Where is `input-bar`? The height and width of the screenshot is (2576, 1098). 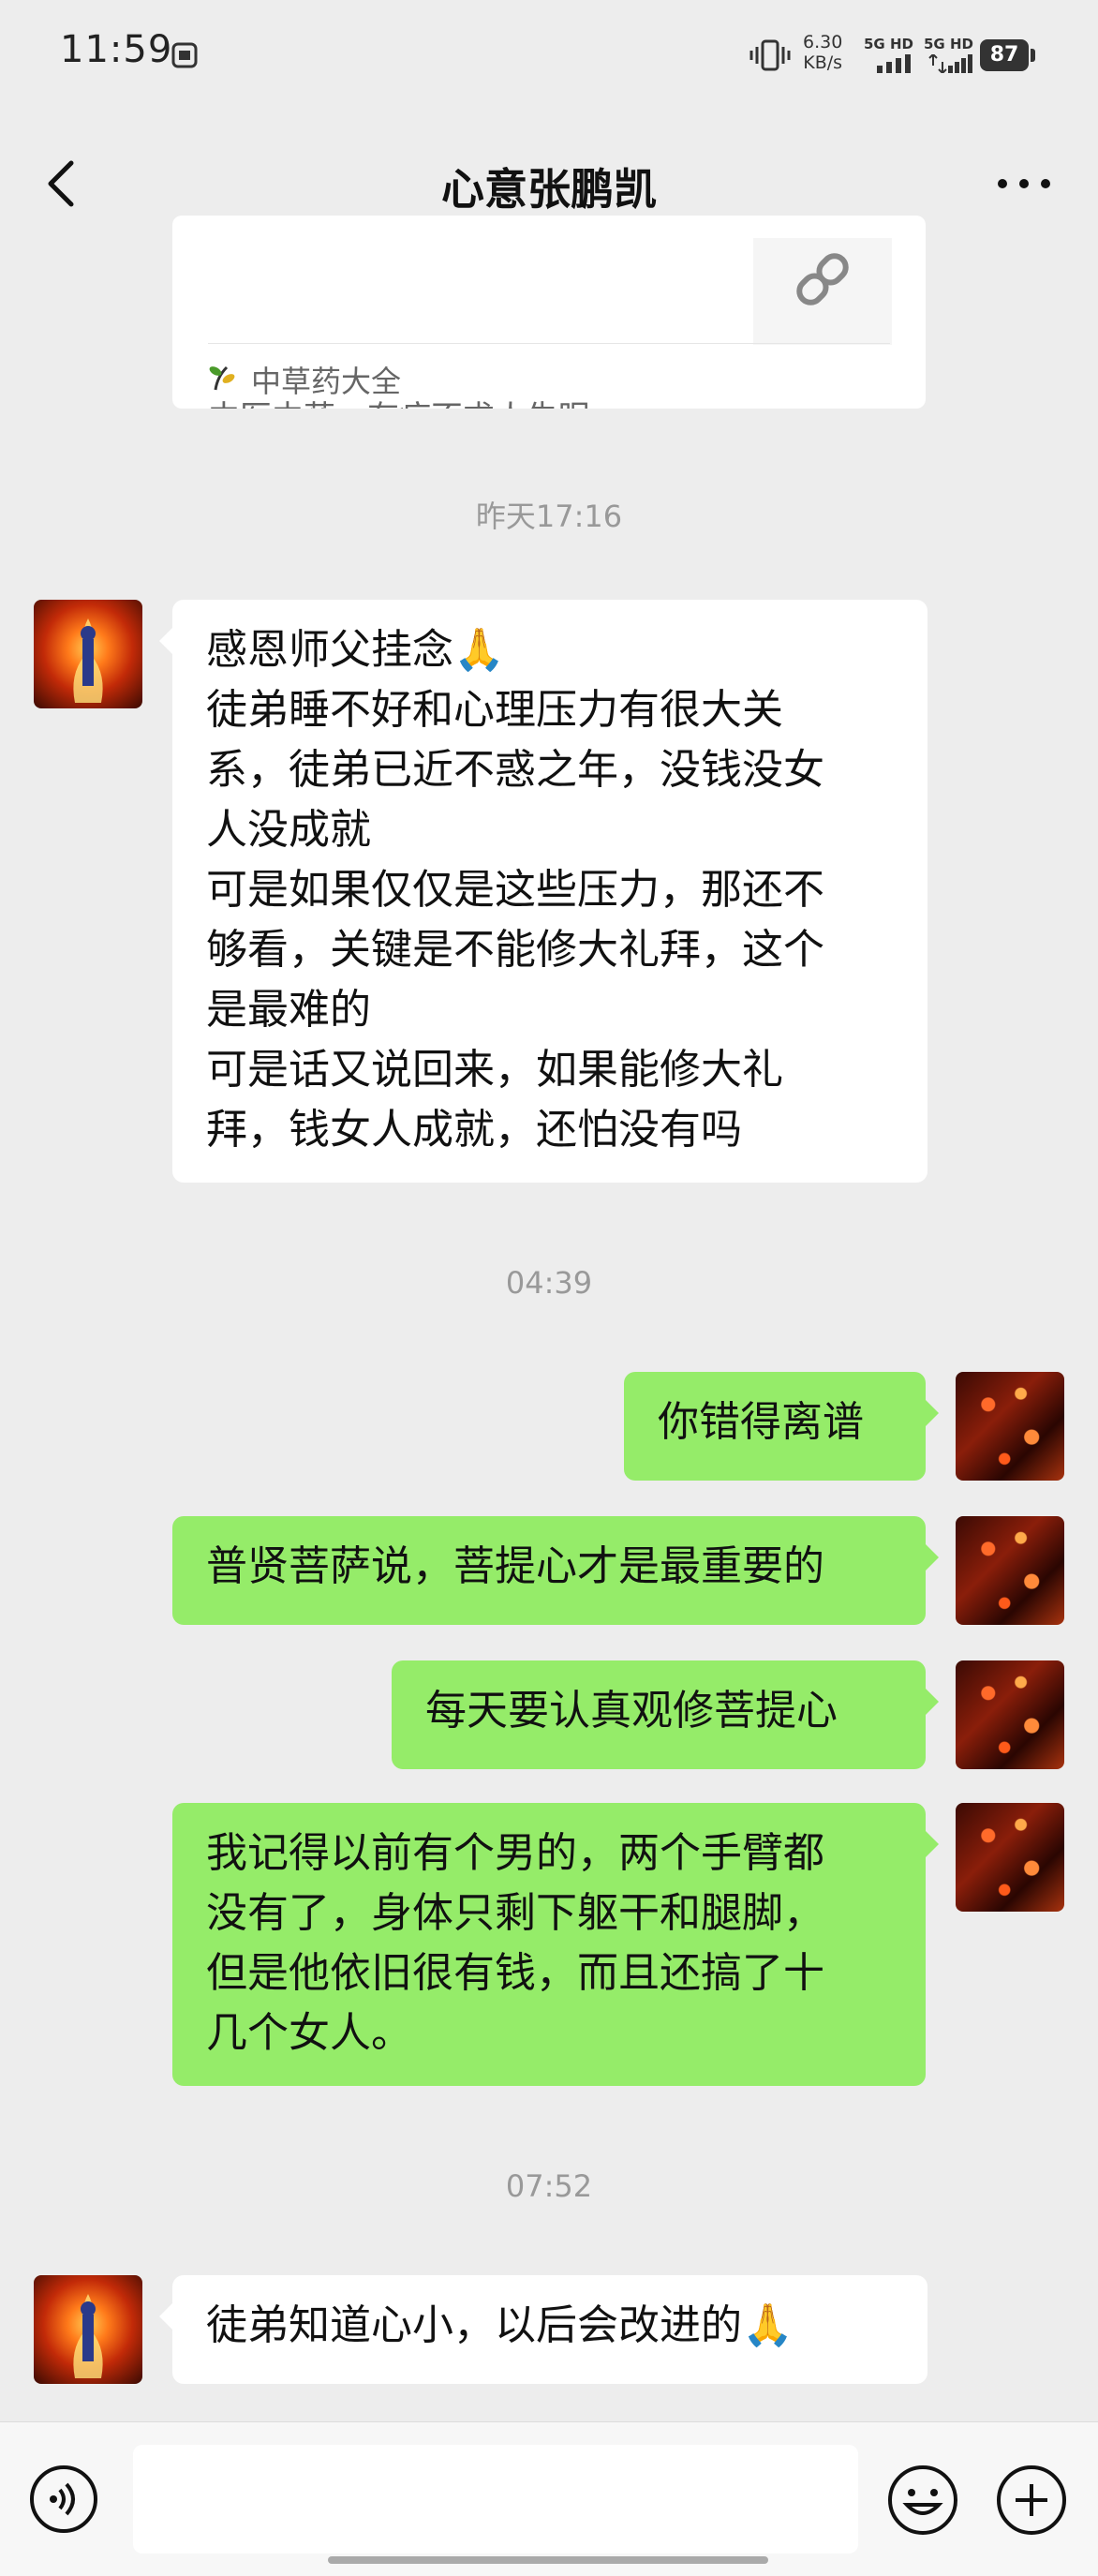
input-bar is located at coordinates (549, 2498).